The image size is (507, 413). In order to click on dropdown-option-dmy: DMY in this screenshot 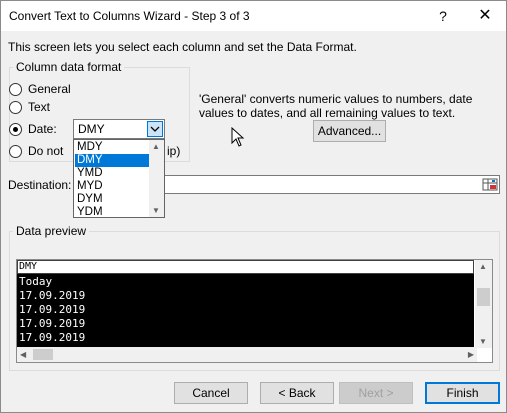, I will do `click(112, 160)`.